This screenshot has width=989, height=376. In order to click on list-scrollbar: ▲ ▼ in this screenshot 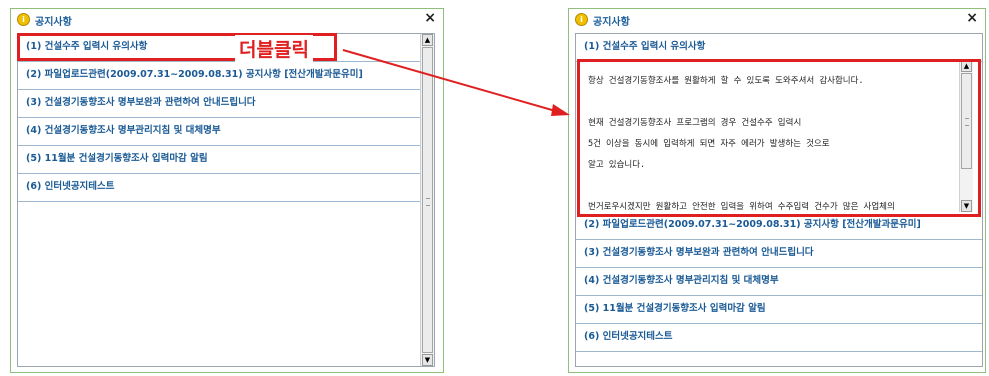, I will do `click(427, 200)`.